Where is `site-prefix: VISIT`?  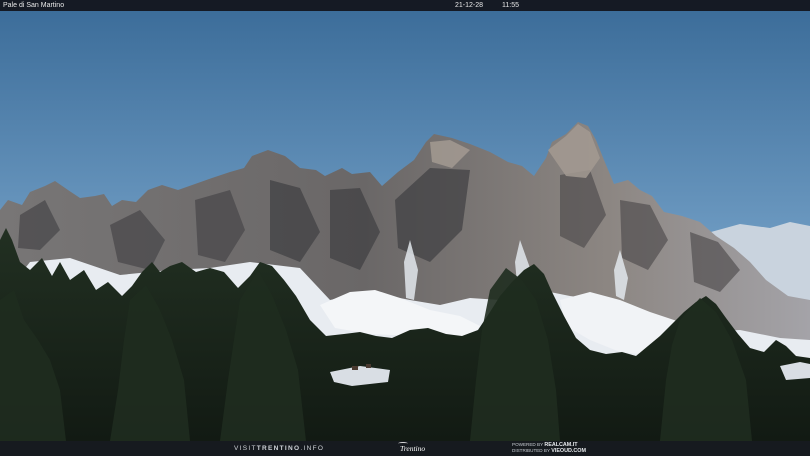 site-prefix: VISIT is located at coordinates (245, 448).